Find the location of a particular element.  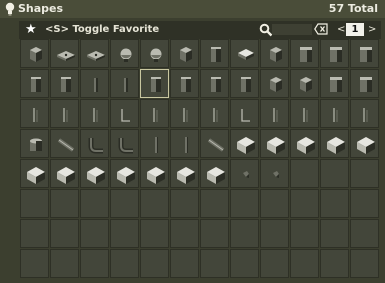

shape-slot-block-tall is located at coordinates (304, 53).